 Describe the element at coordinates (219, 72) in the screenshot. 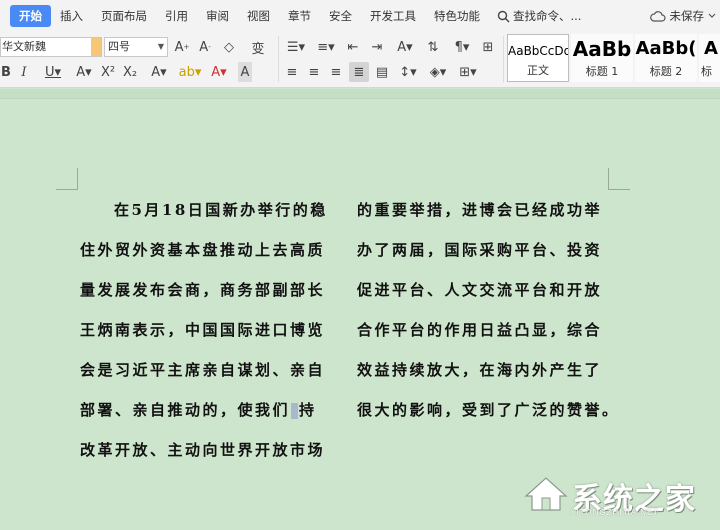

I see `font-color-icon: A▾` at that location.